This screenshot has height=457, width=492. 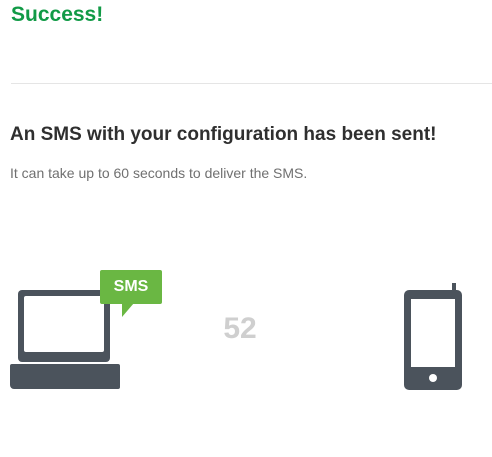 What do you see at coordinates (251, 83) in the screenshot?
I see `divider` at bounding box center [251, 83].